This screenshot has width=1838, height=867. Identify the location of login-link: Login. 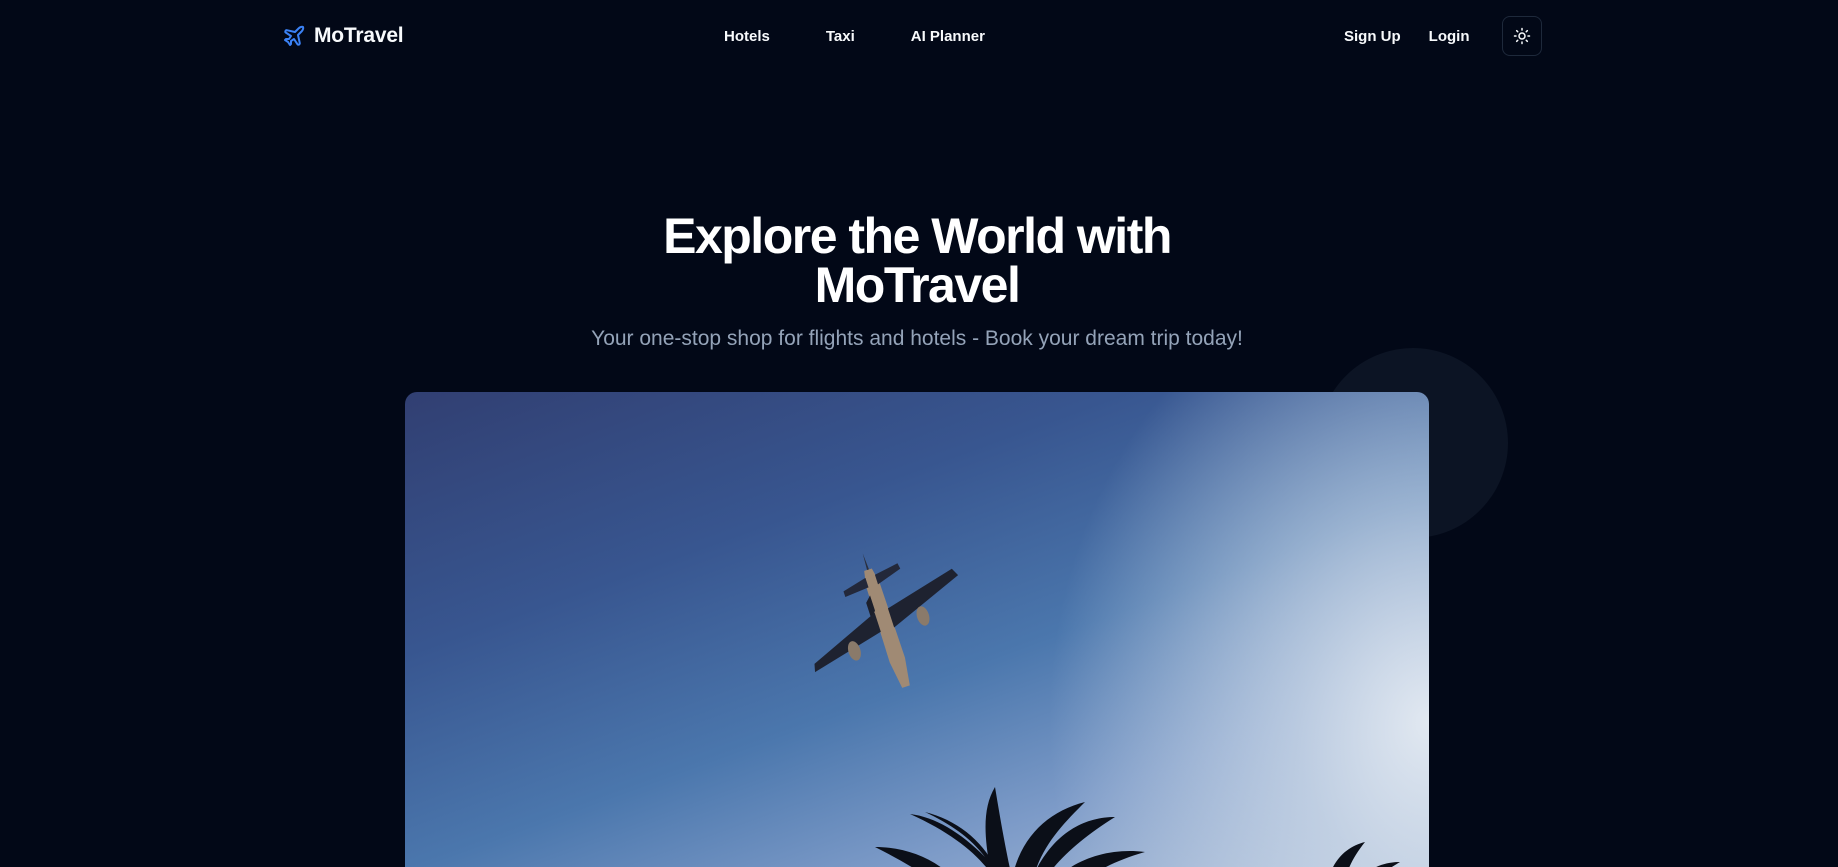
(1449, 36).